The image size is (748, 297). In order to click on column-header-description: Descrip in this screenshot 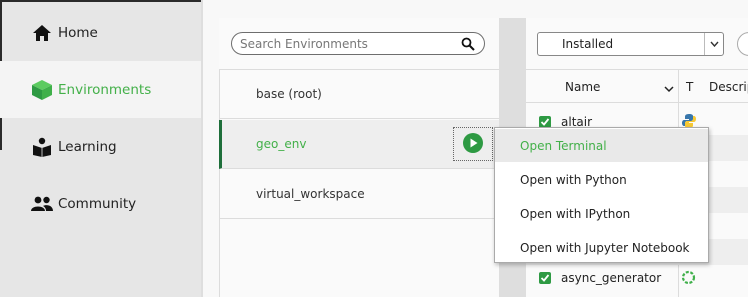, I will do `click(728, 87)`.